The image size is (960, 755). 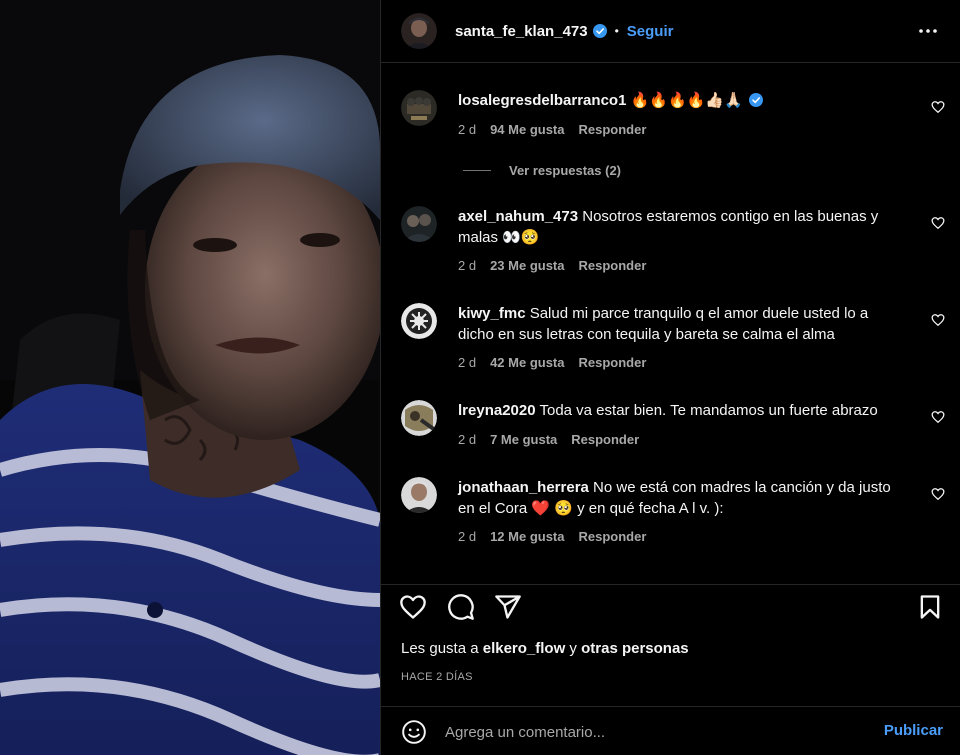 What do you see at coordinates (497, 410) in the screenshot?
I see `comment-username: lreyna2020` at bounding box center [497, 410].